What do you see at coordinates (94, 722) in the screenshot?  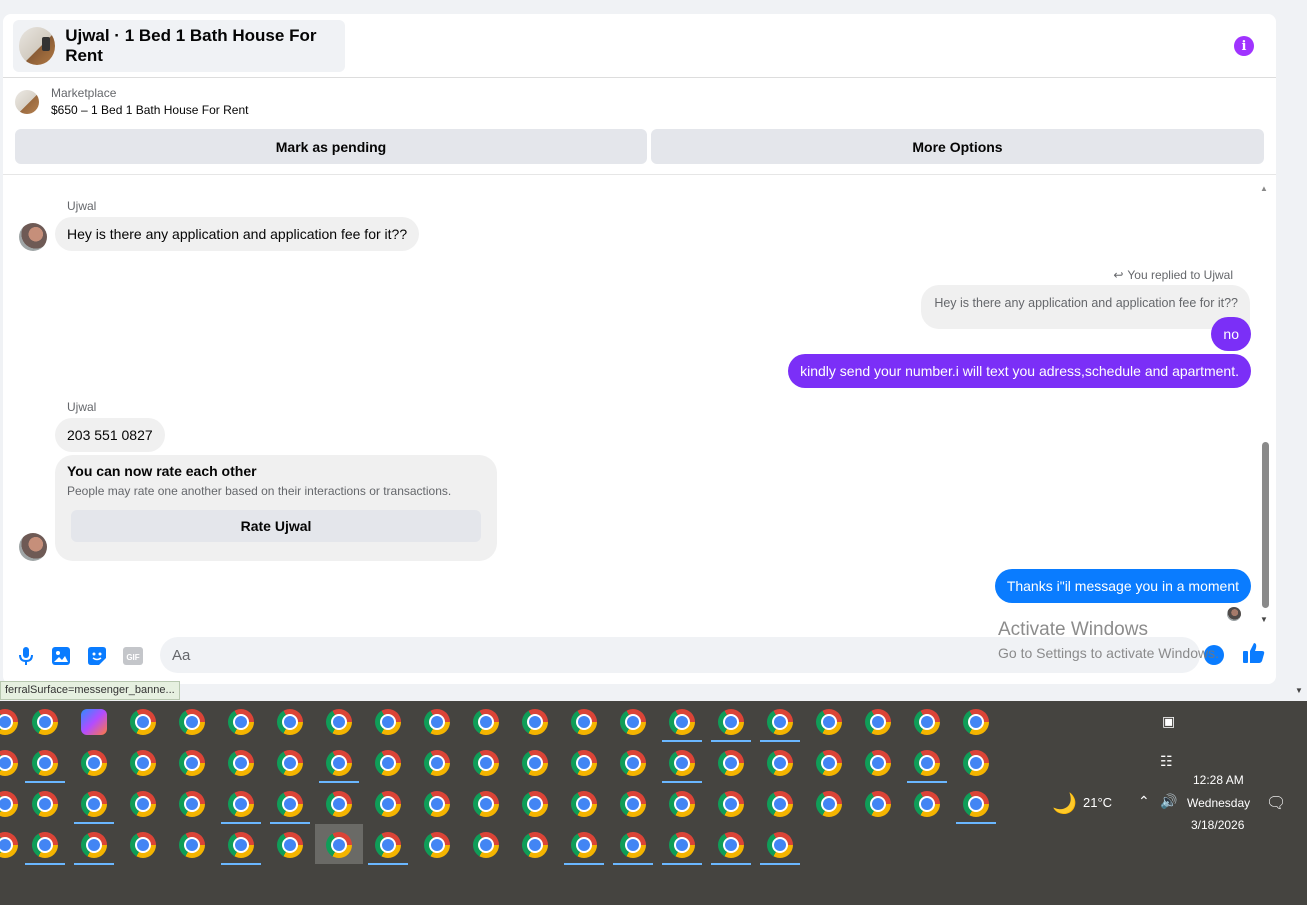 I see `copilot-icon` at bounding box center [94, 722].